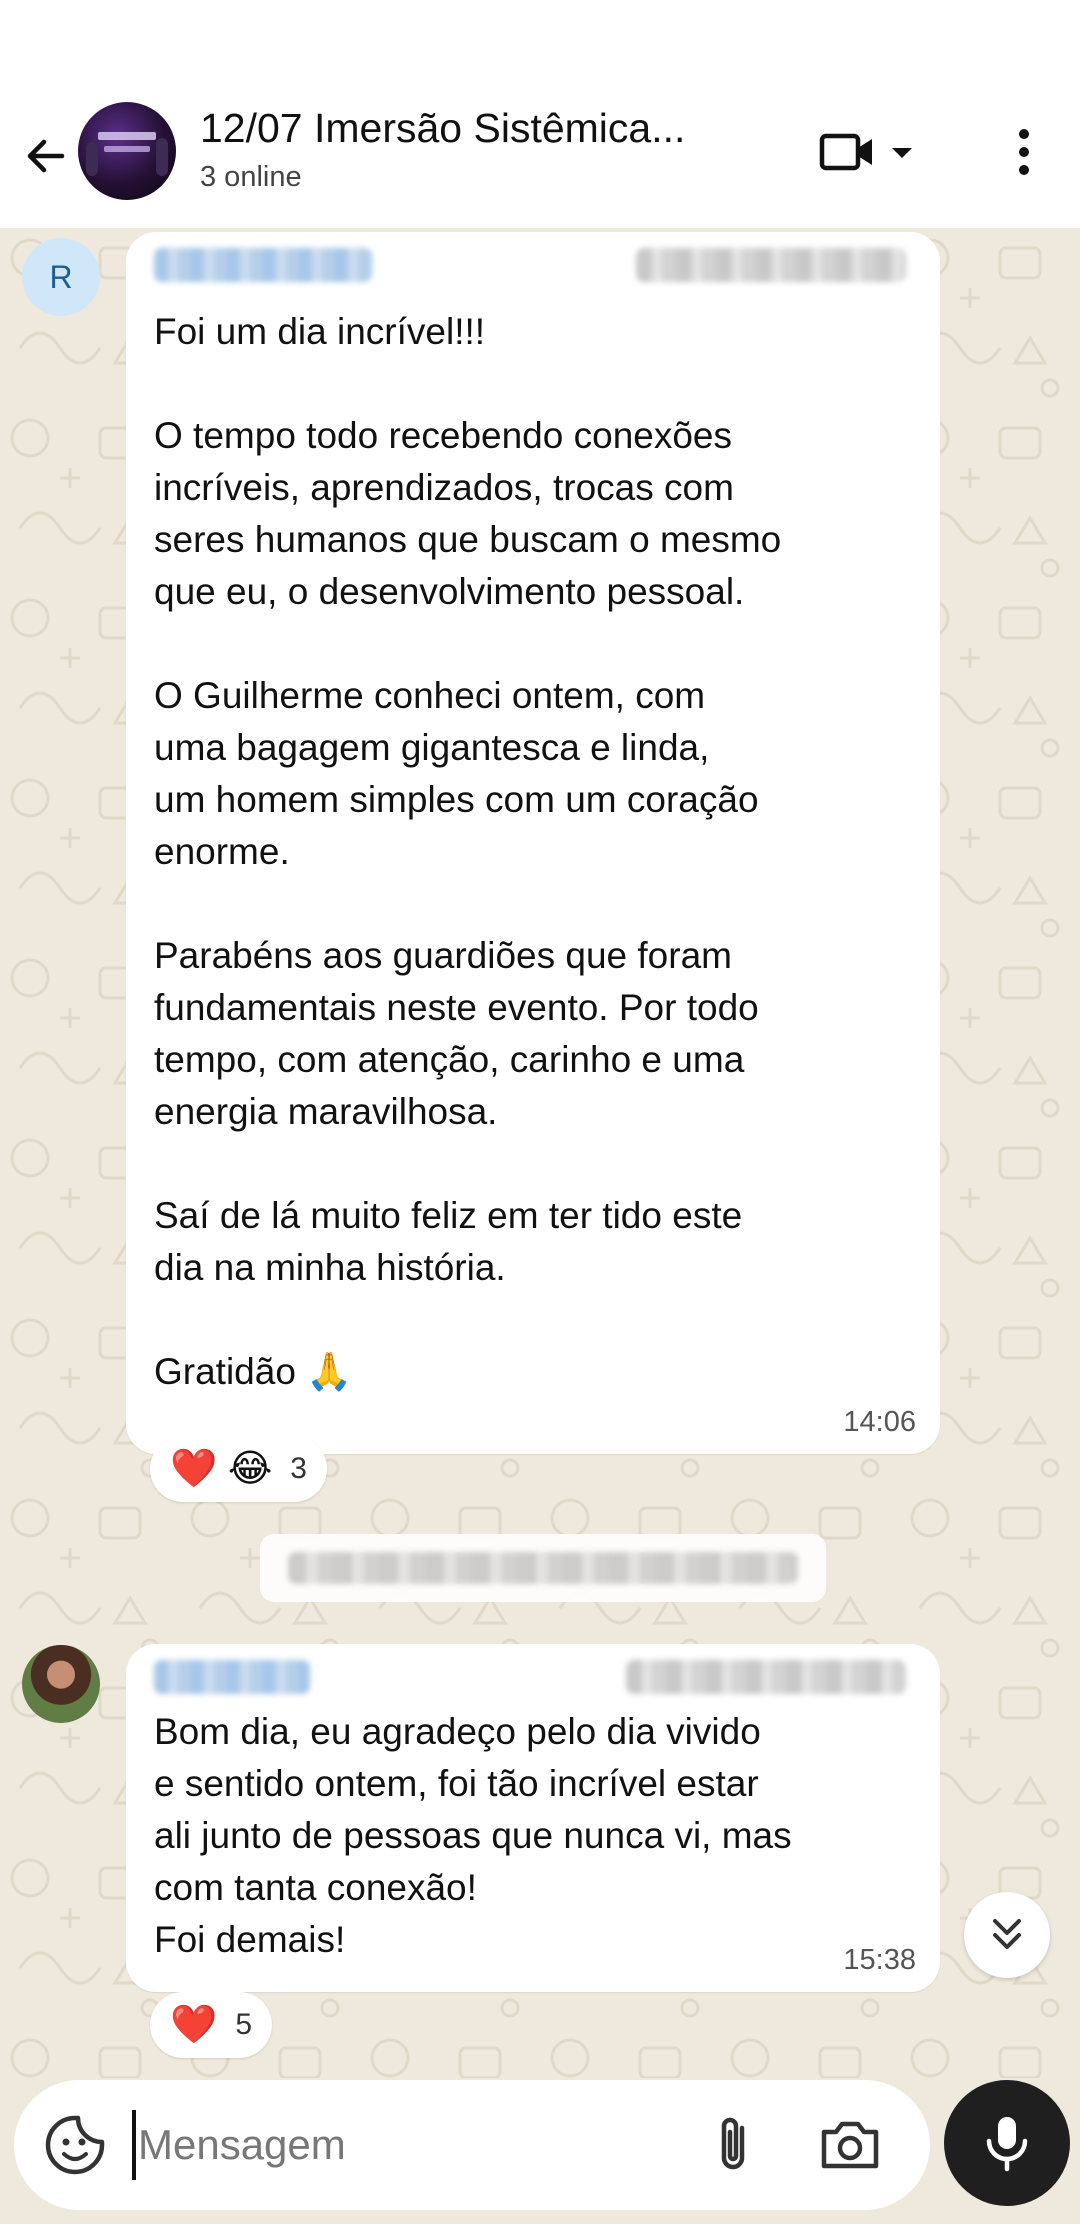 The image size is (1080, 2224). Describe the element at coordinates (222, 851) in the screenshot. I see `message-line: enorme.` at that location.